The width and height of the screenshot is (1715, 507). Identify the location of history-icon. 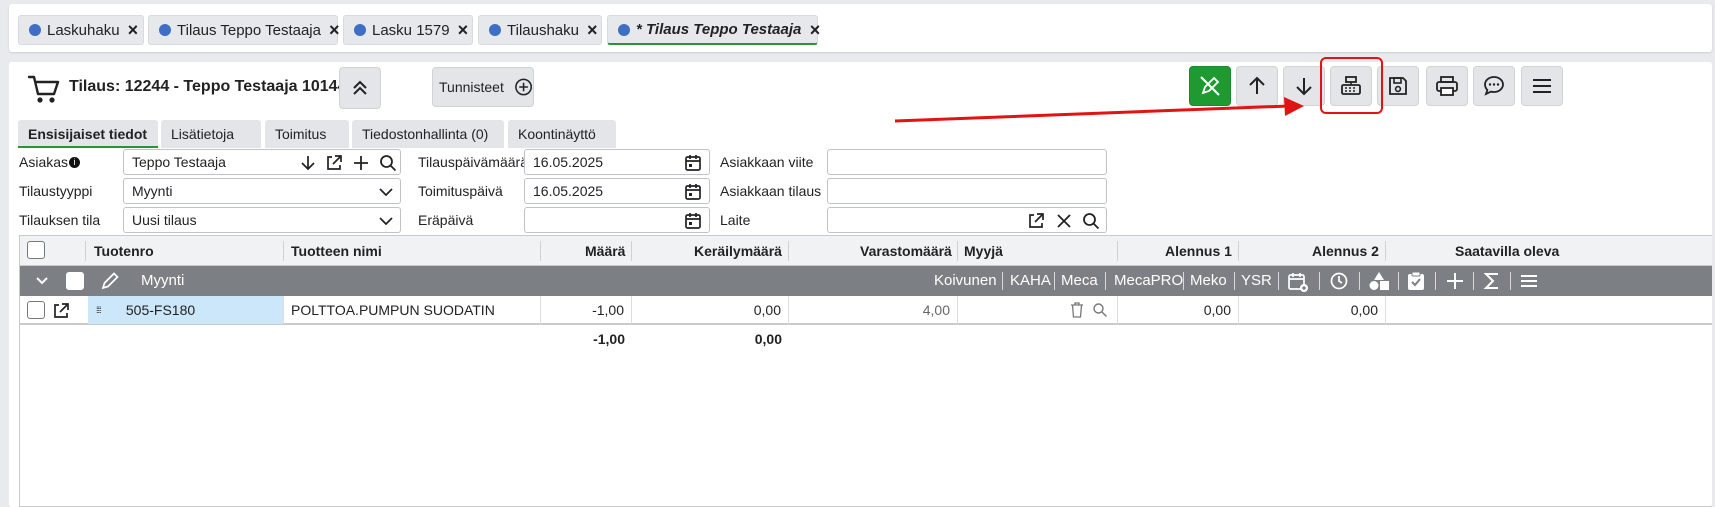
(1339, 281).